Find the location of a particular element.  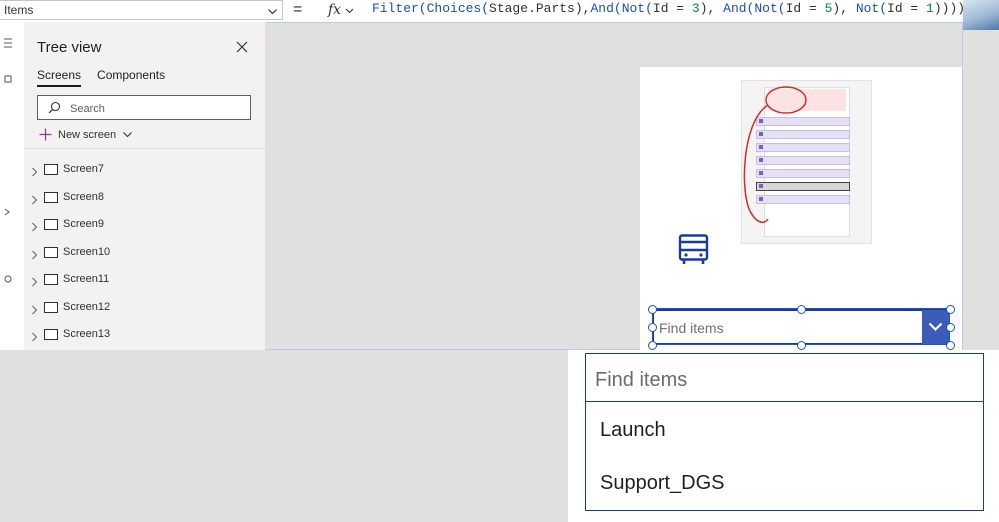

tab-screens: Screens is located at coordinates (59, 77).